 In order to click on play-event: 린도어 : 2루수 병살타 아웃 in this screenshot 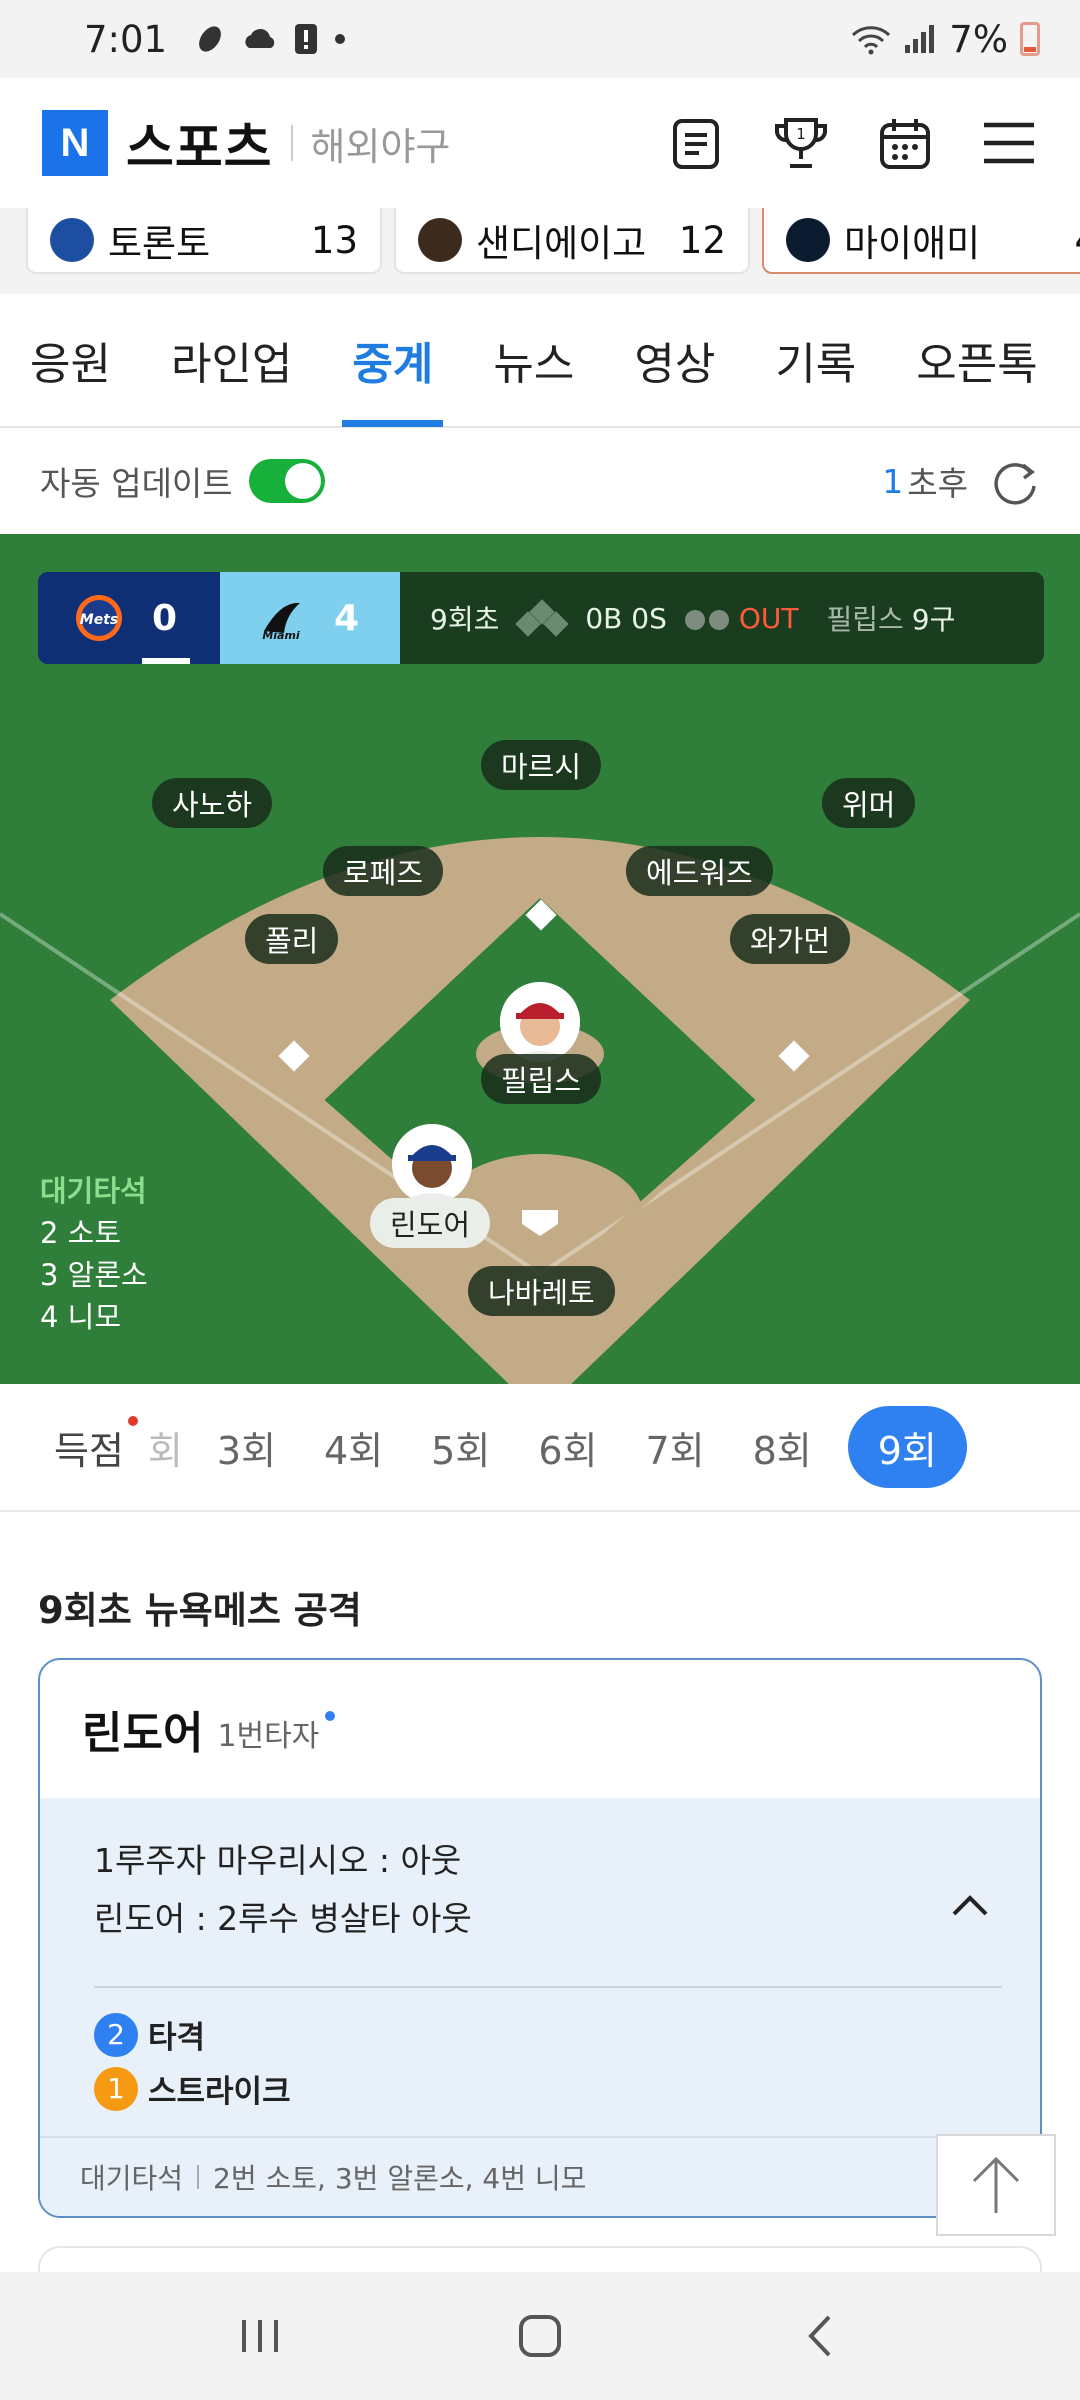, I will do `click(283, 1918)`.